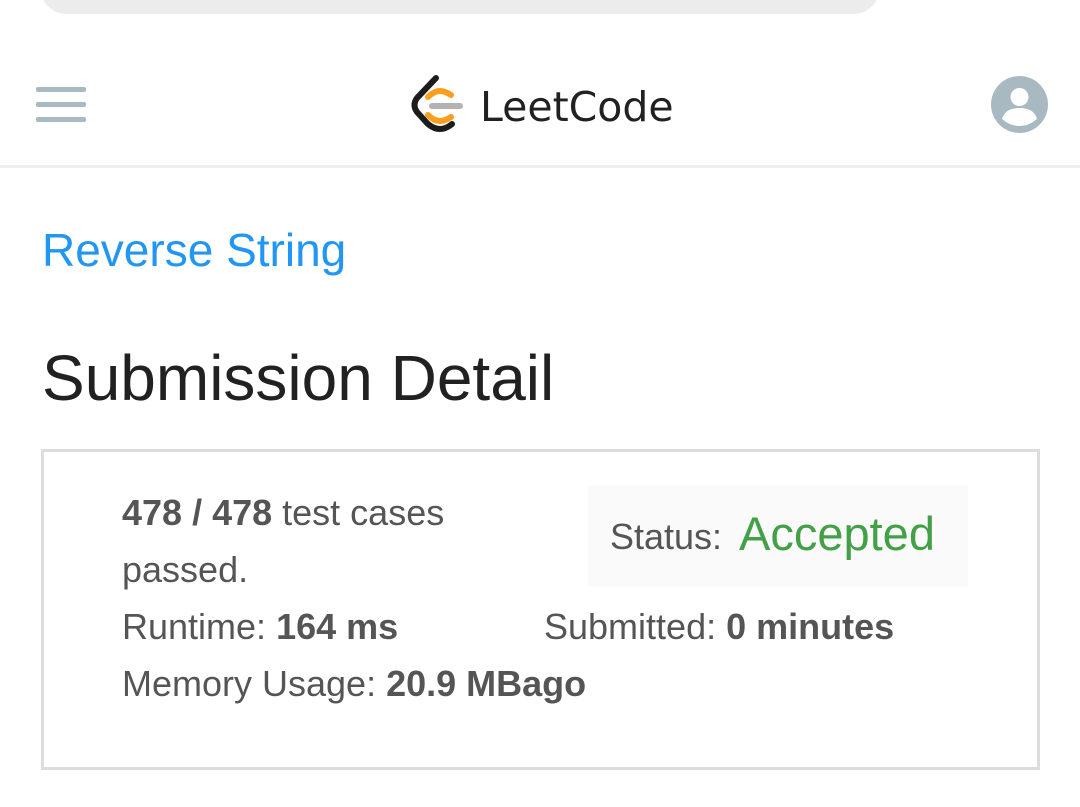 This screenshot has width=1080, height=807. I want to click on passed-suffix-line2: passed., so click(185, 569).